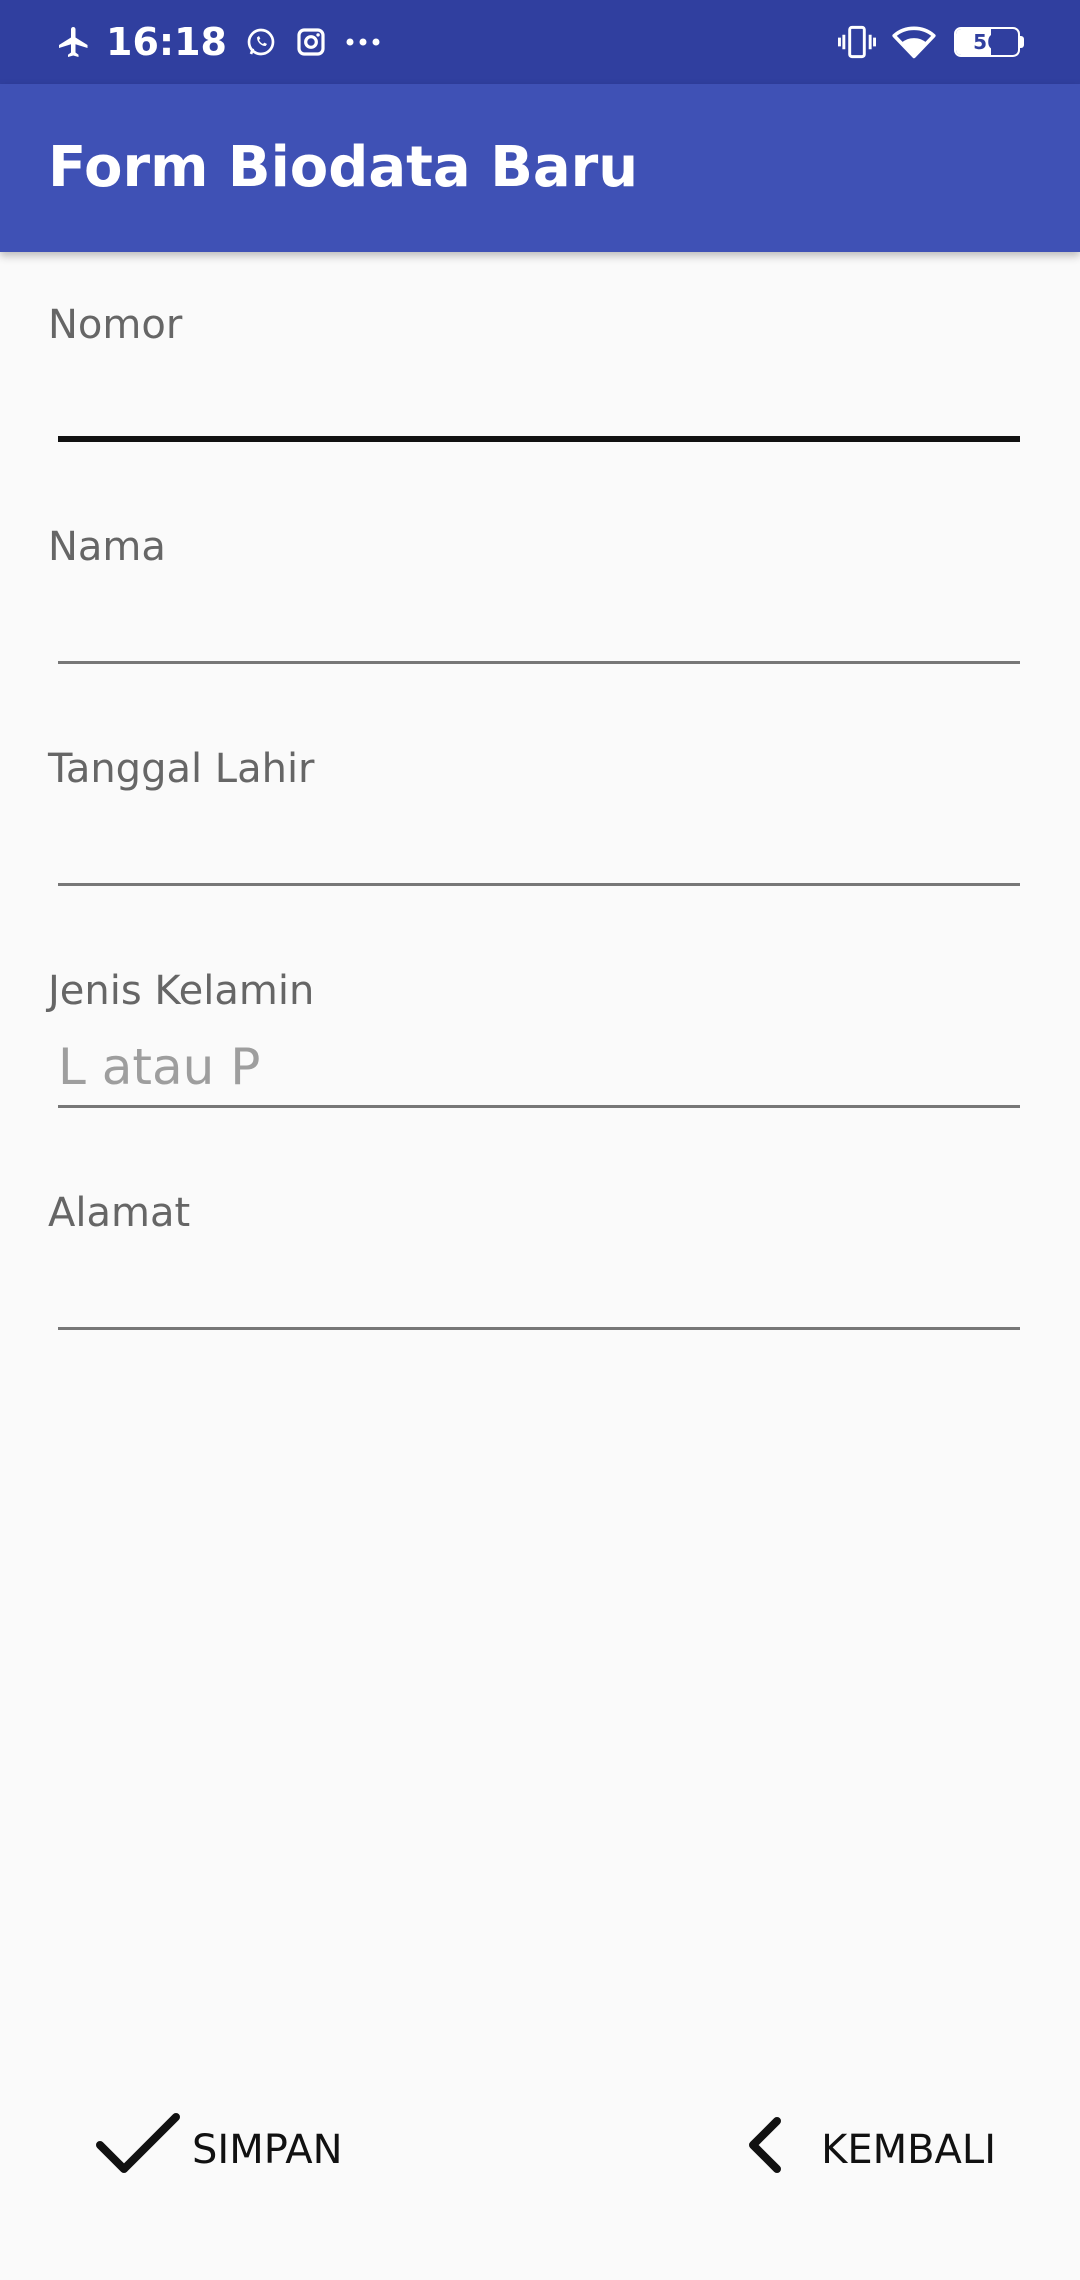  What do you see at coordinates (107, 547) in the screenshot?
I see `field-label-nama: Nama` at bounding box center [107, 547].